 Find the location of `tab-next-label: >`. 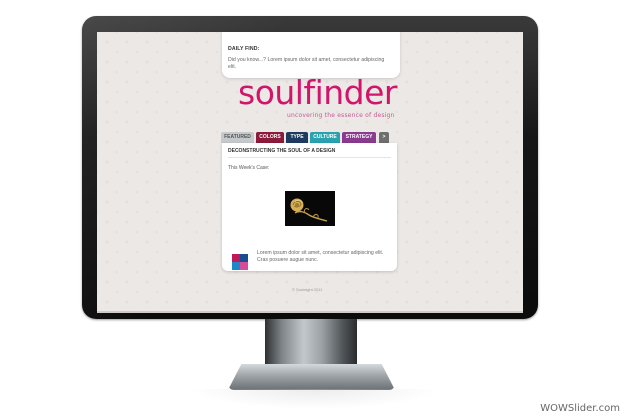

tab-next-label: > is located at coordinates (384, 137).